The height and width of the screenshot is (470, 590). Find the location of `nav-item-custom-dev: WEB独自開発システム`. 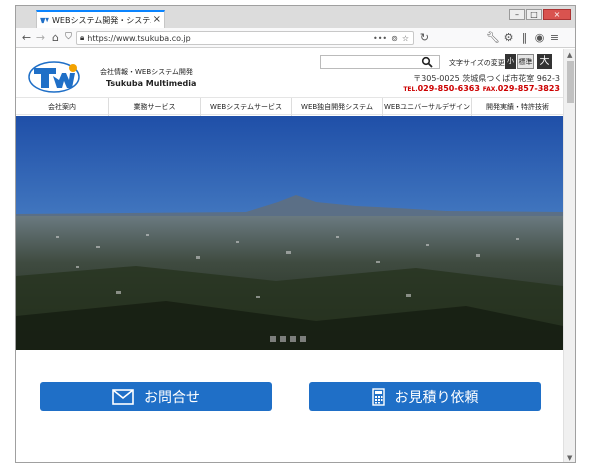

nav-item-custom-dev: WEB独自開発システム is located at coordinates (337, 107).